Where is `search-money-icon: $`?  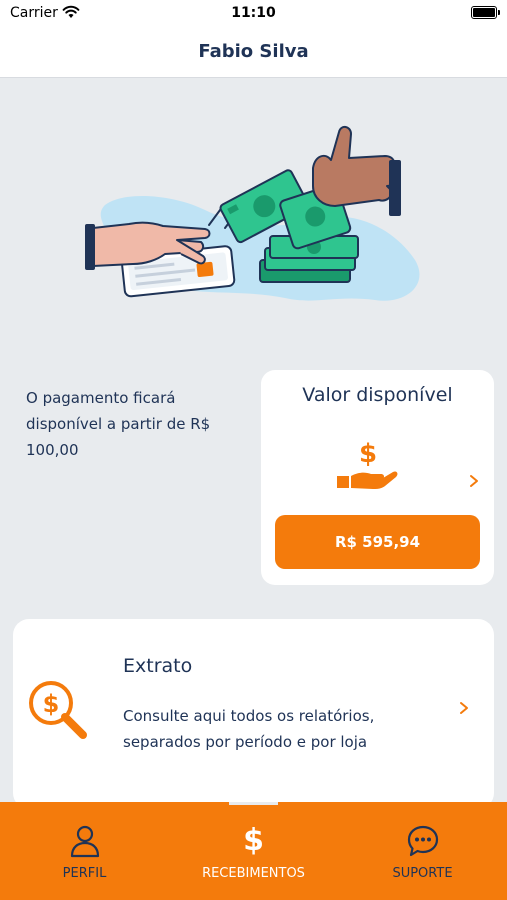
search-money-icon: $ is located at coordinates (58, 710).